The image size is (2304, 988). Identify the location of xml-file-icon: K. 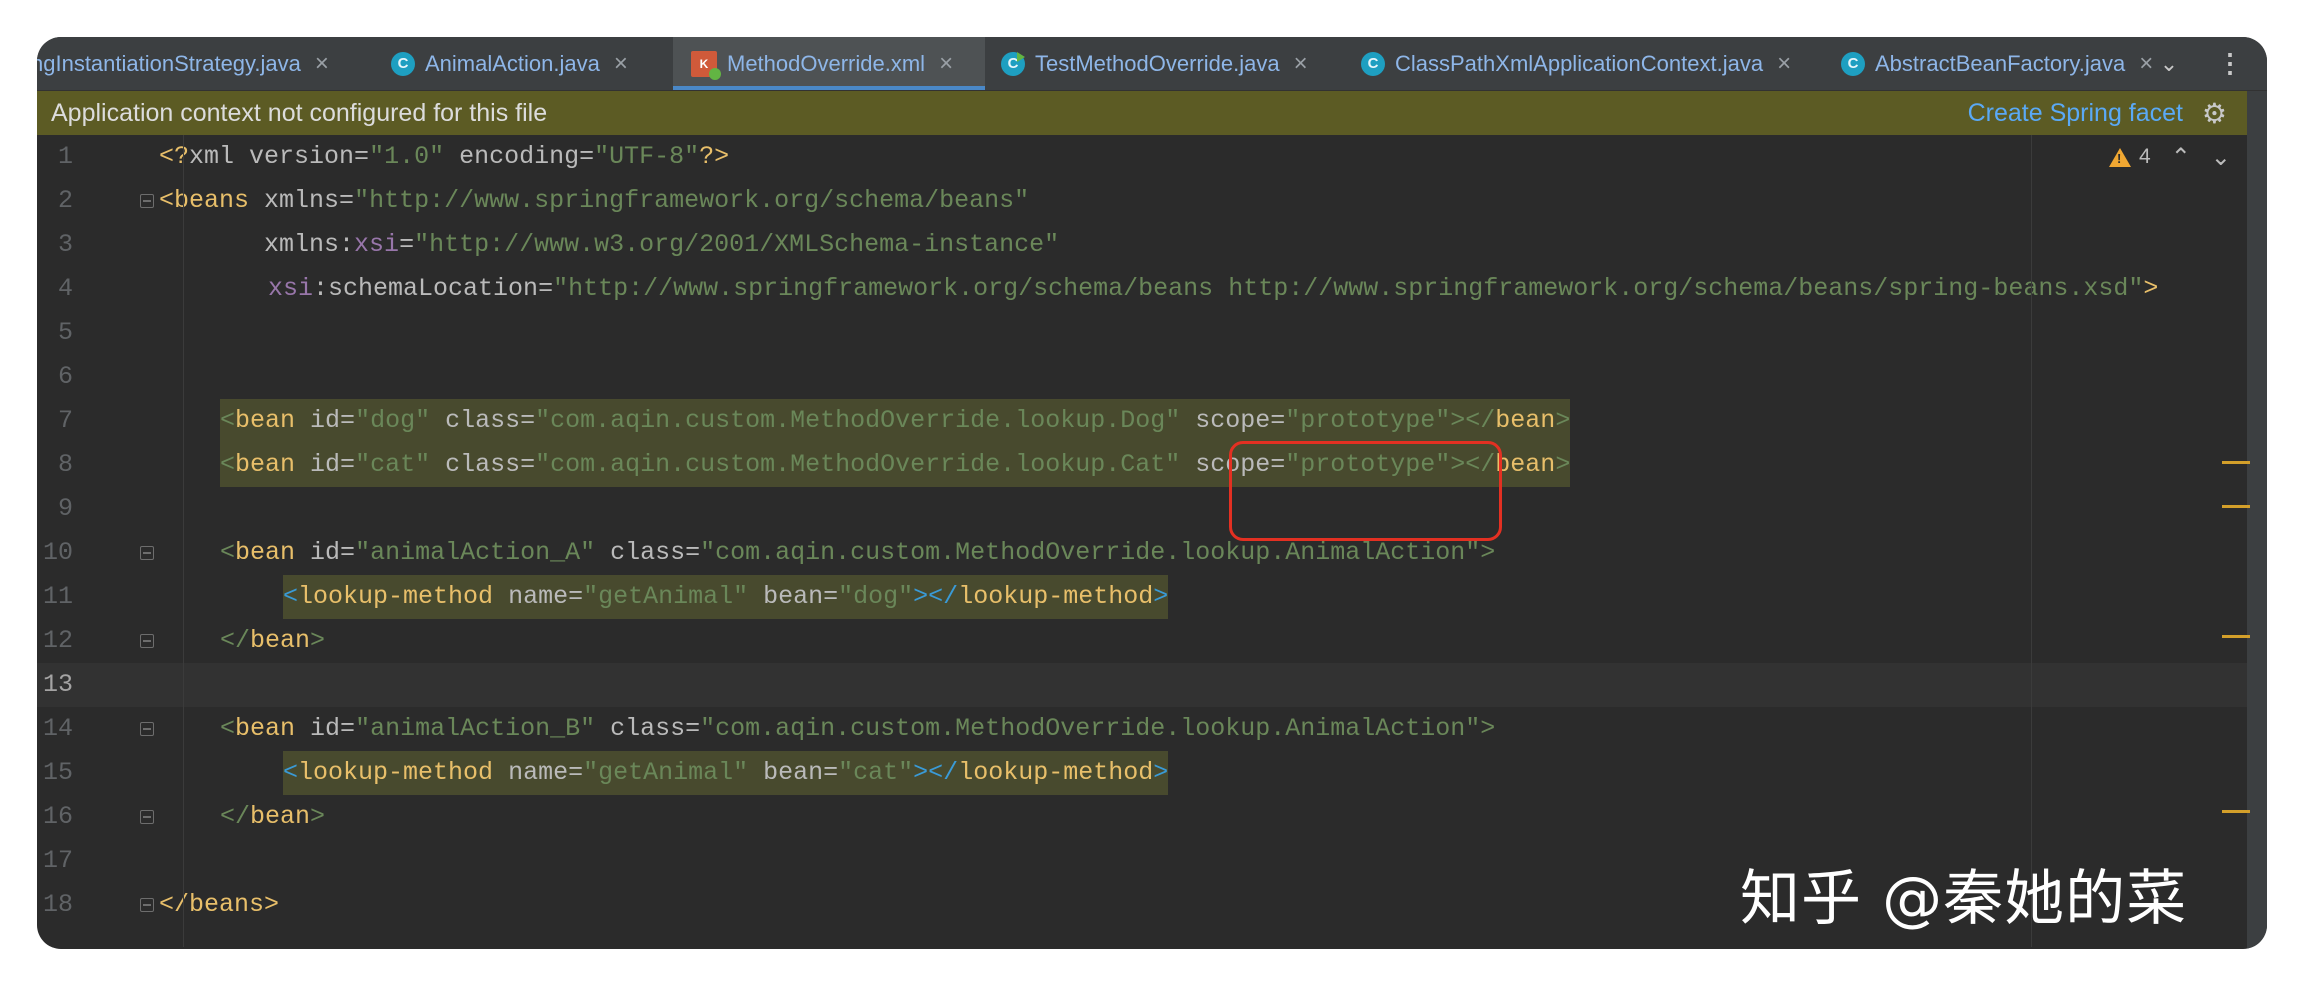
(706, 65).